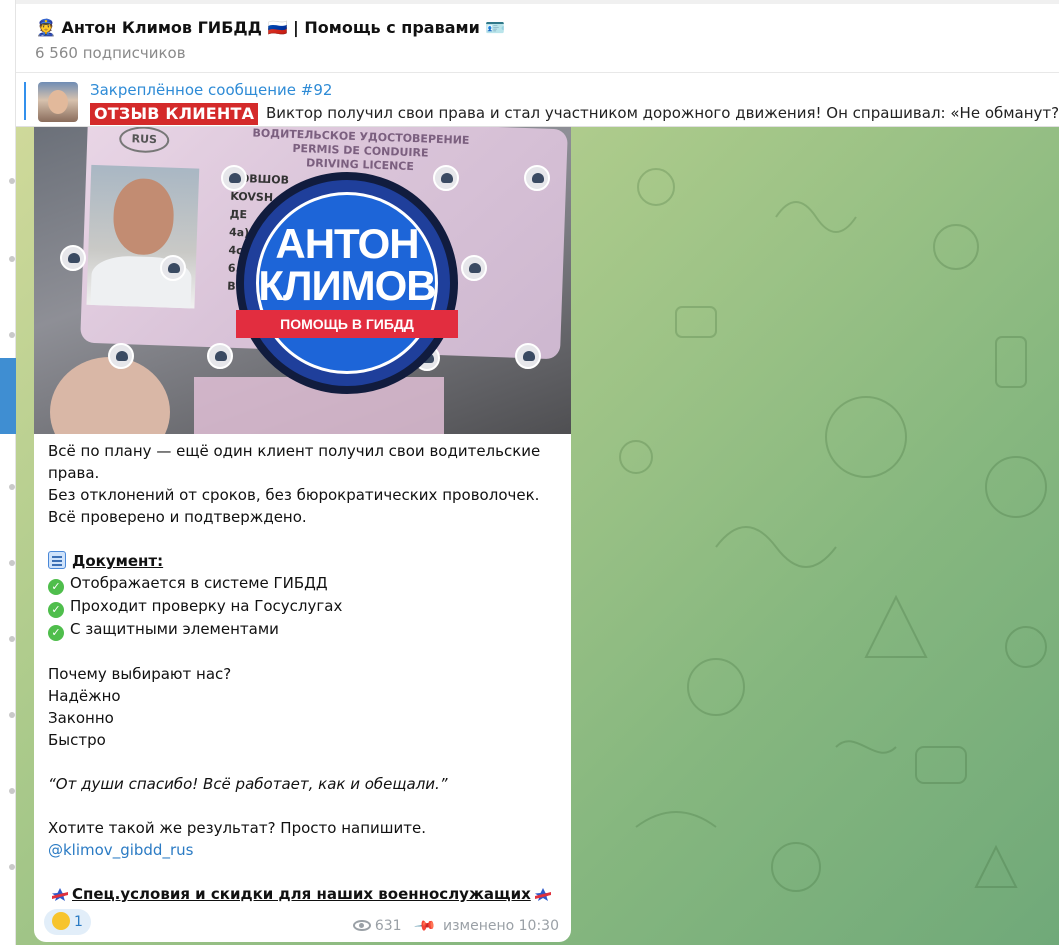 The height and width of the screenshot is (945, 1059). I want to click on logo-line-1: АНТОН, so click(347, 243).